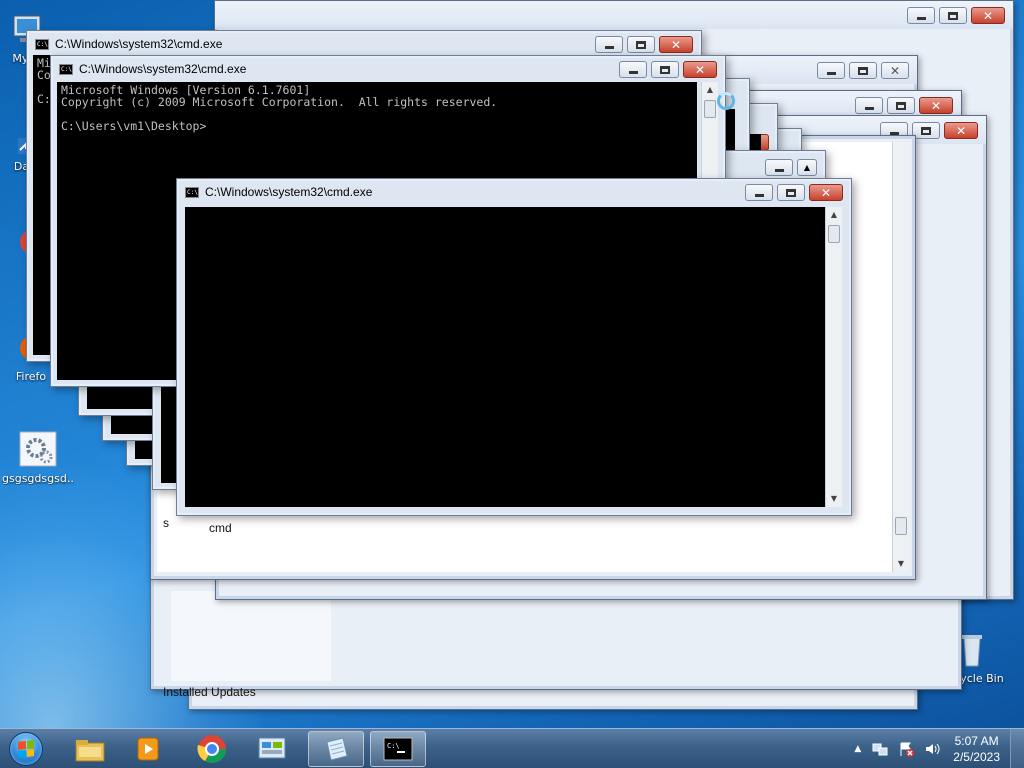 This screenshot has height=768, width=1024. I want to click on show-desktop-button, so click(1017, 748).